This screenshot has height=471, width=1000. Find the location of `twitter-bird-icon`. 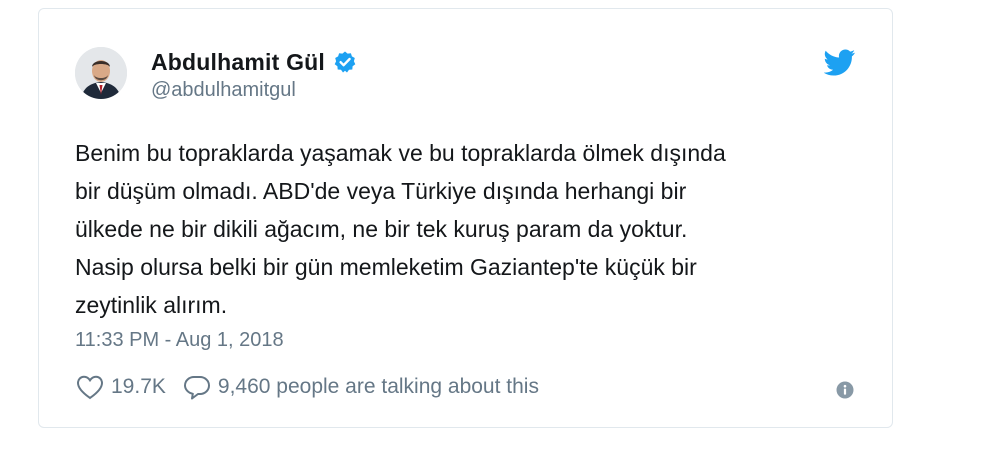

twitter-bird-icon is located at coordinates (840, 63).